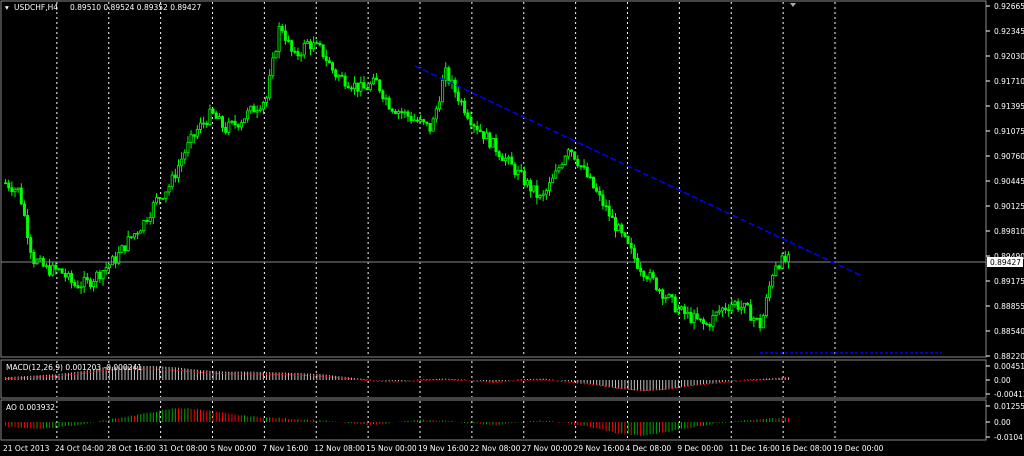 The width and height of the screenshot is (1024, 456). Describe the element at coordinates (495, 448) in the screenshot. I see `time-tick-label: 22 Nov 08:00` at that location.